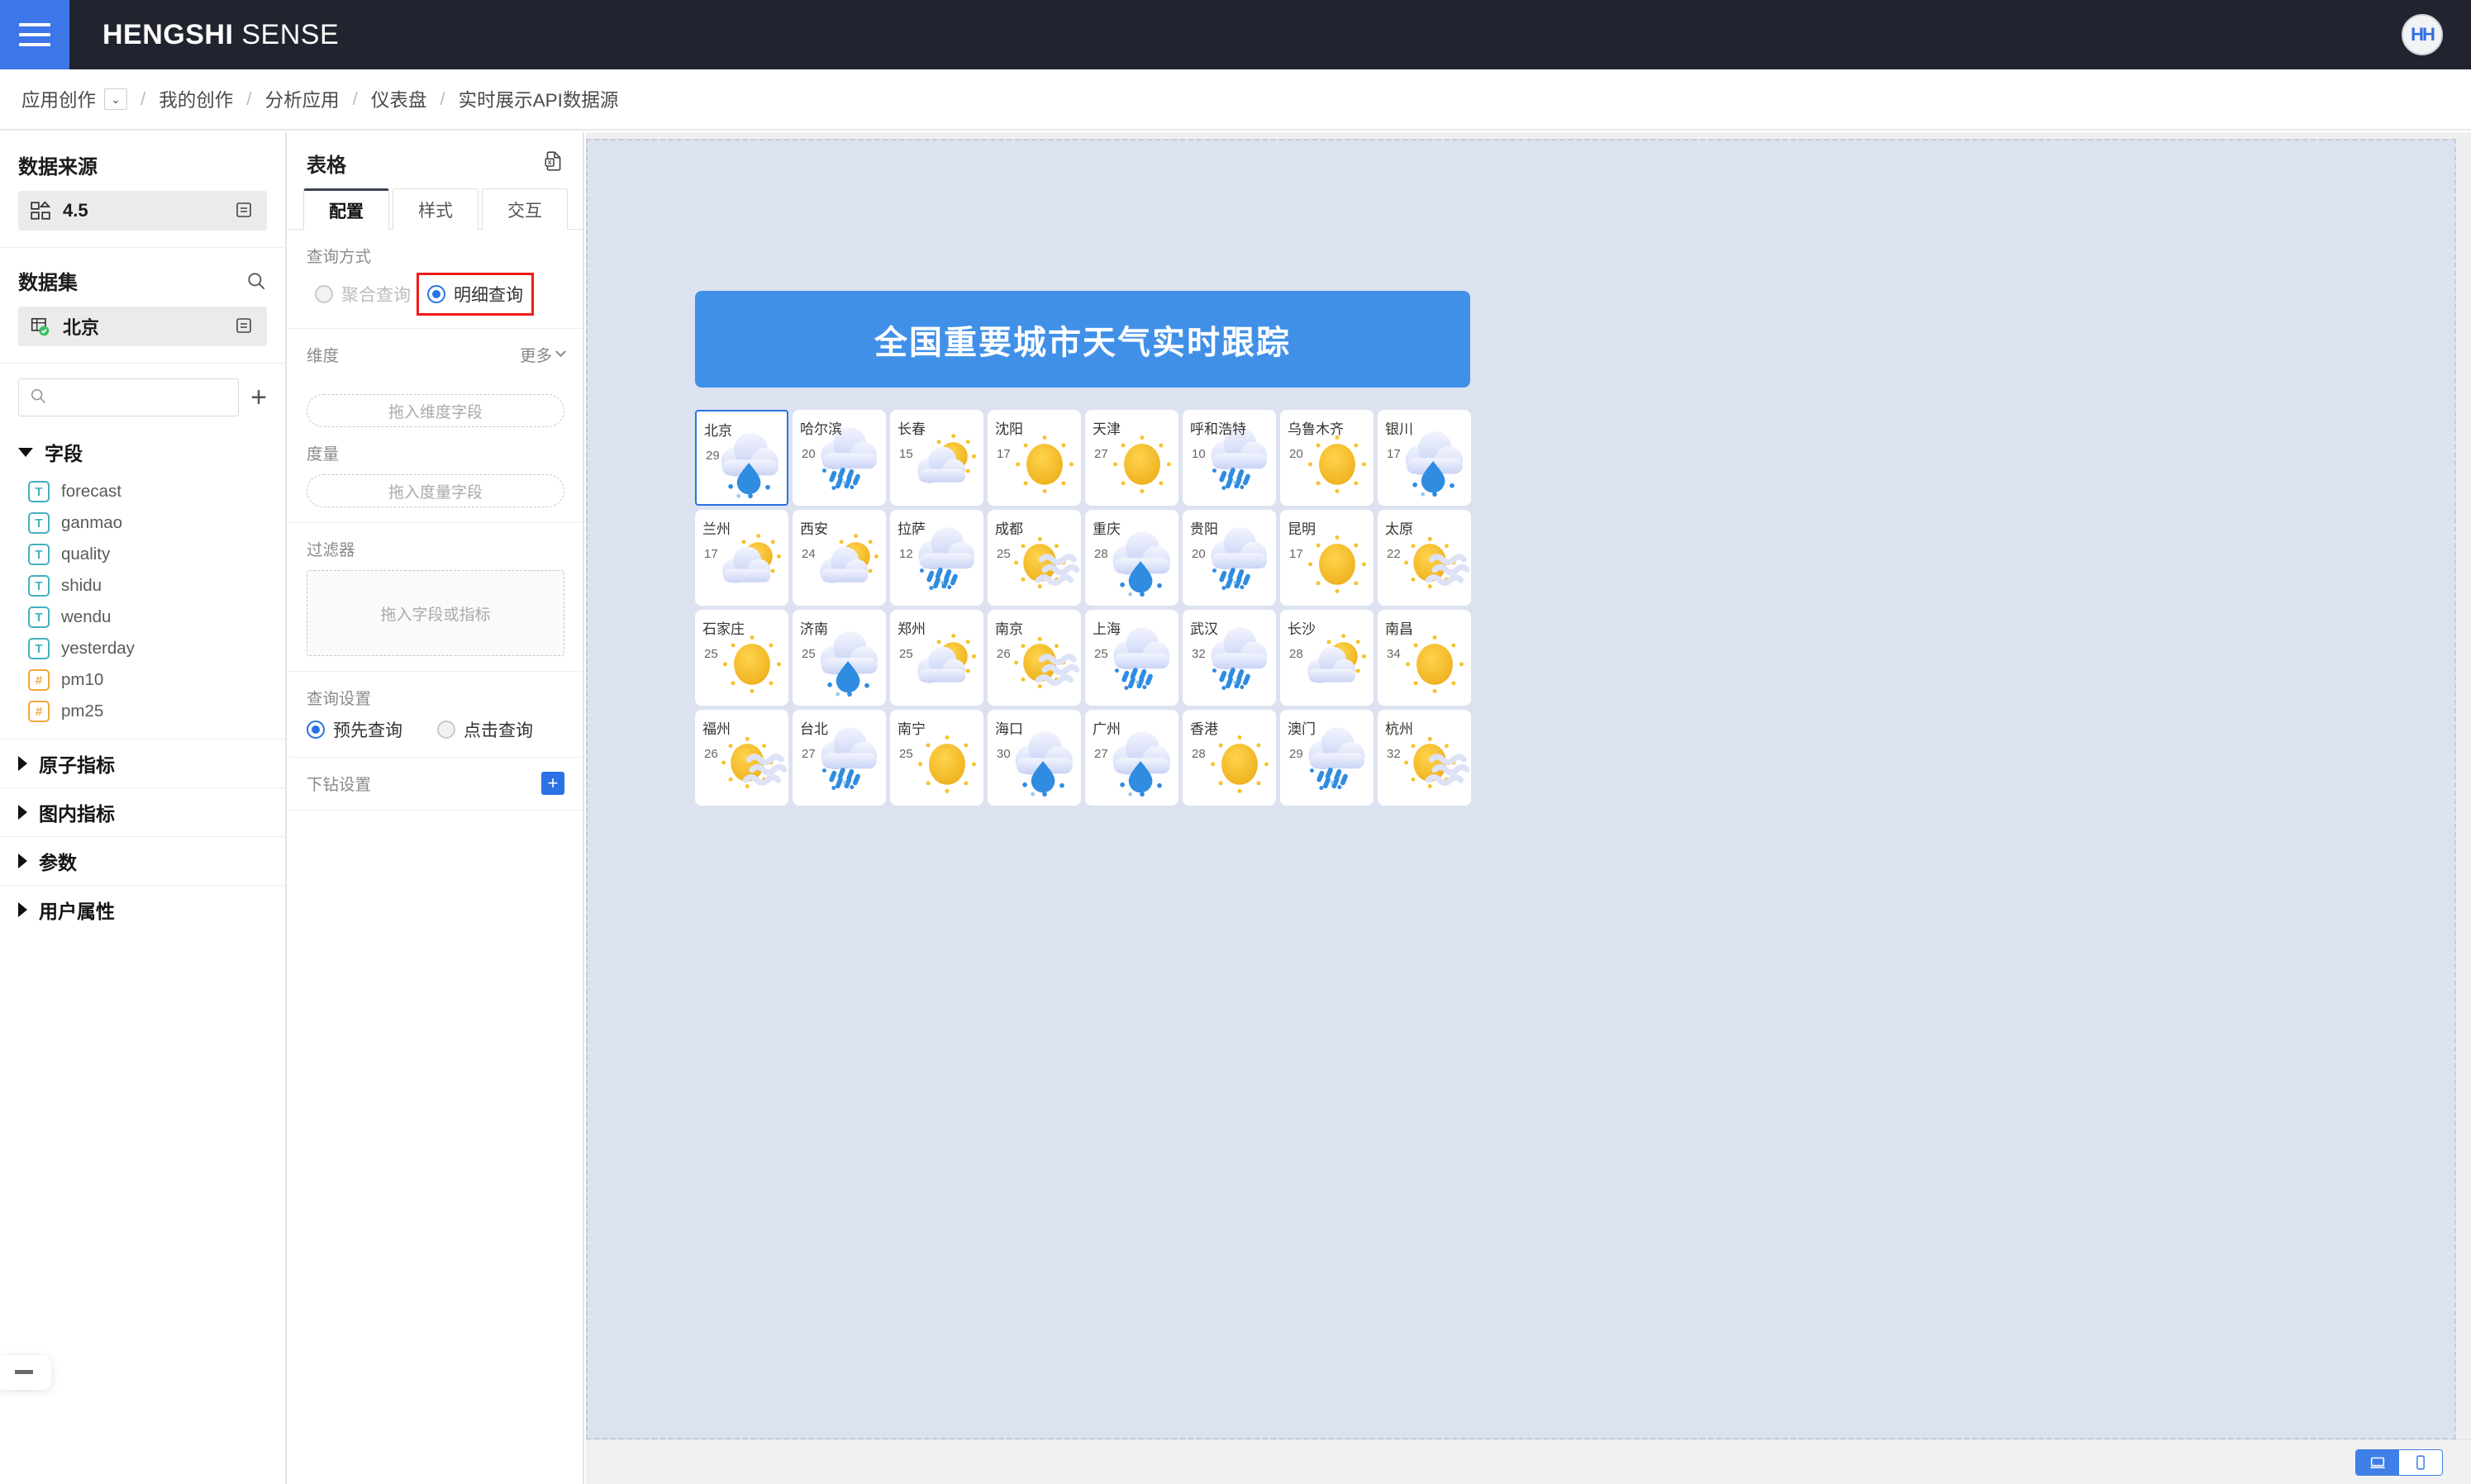 Image resolution: width=2471 pixels, height=1484 pixels. What do you see at coordinates (143, 586) in the screenshot?
I see `field-item: Tshidu` at bounding box center [143, 586].